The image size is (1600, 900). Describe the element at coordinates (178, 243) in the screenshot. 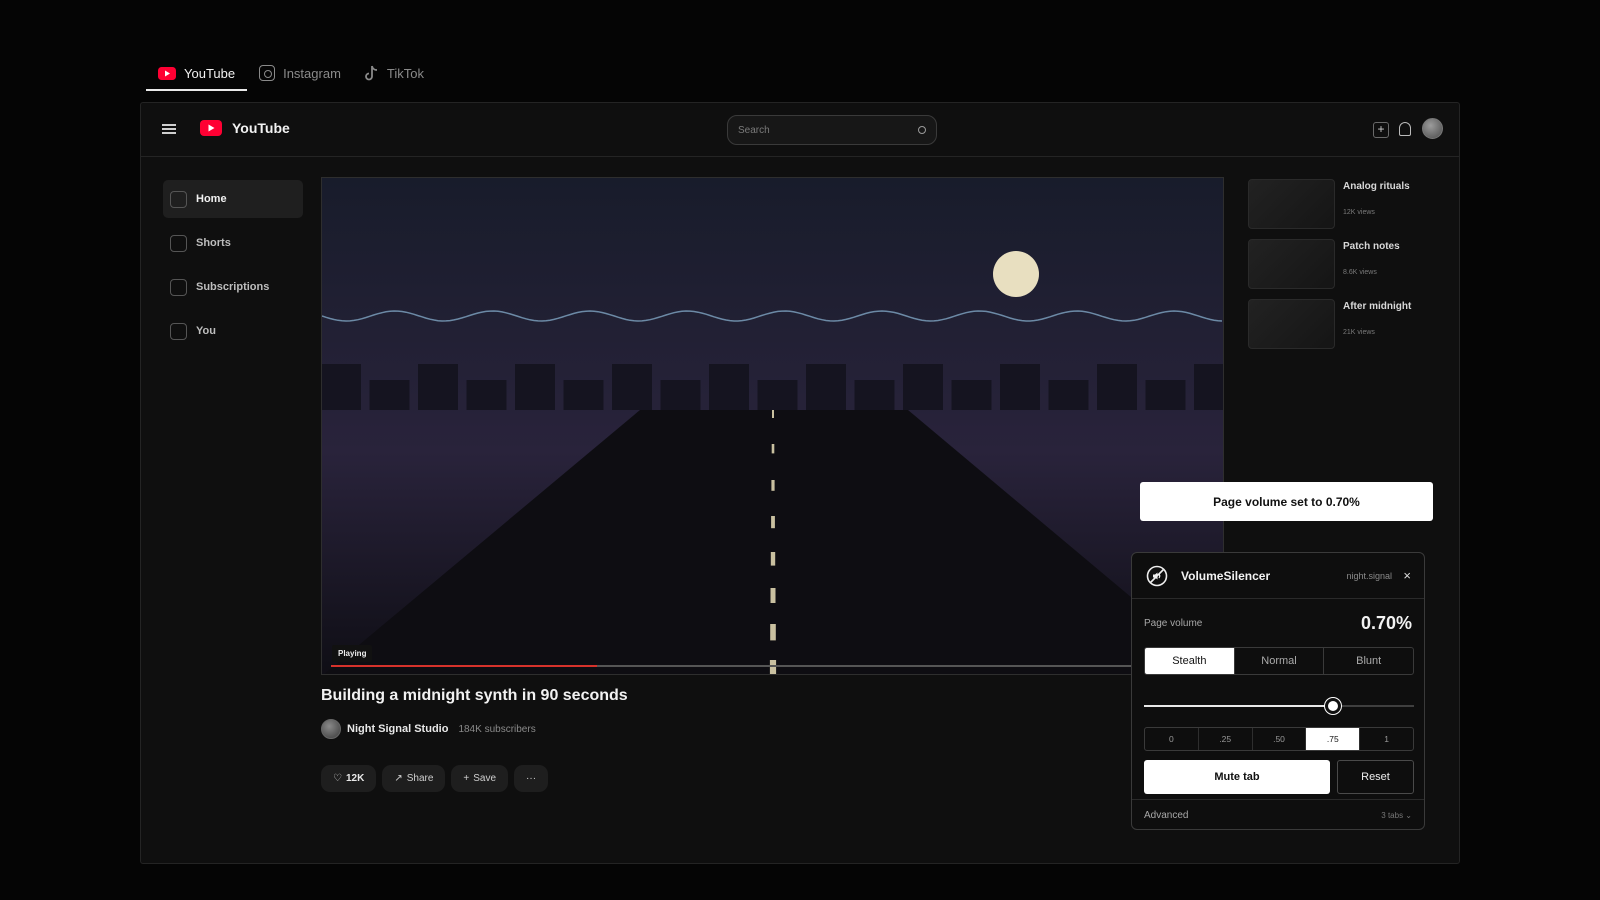

I see `shorts-icon` at that location.